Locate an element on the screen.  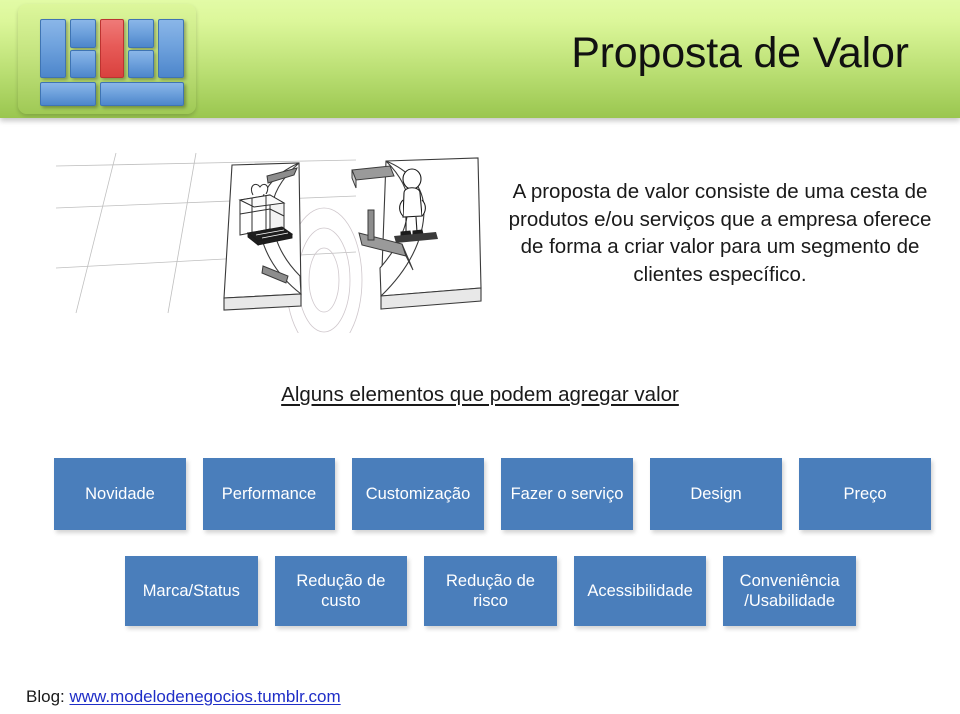
logo is located at coordinates (107, 59).